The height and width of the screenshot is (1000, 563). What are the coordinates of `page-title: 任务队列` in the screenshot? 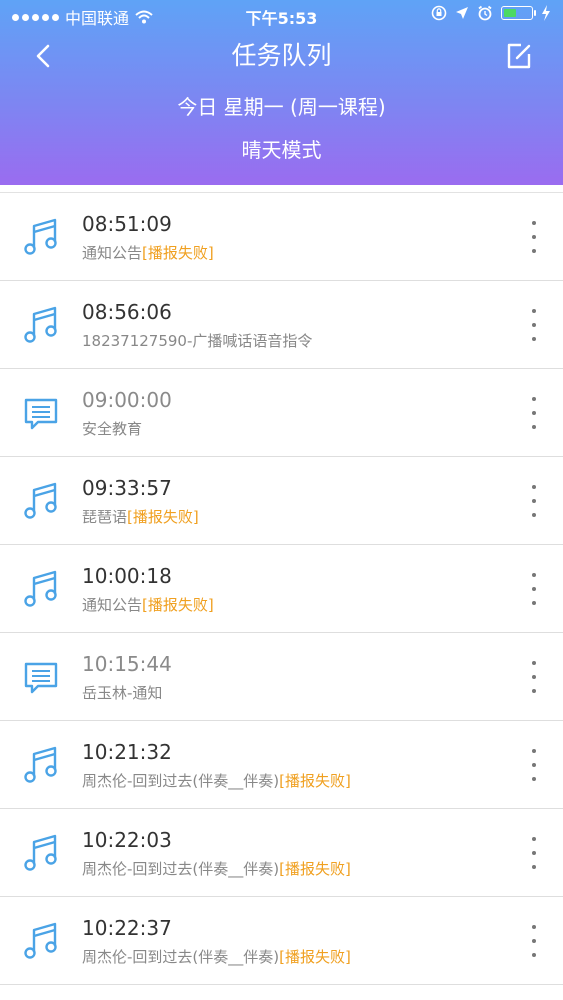 It's located at (281, 55).